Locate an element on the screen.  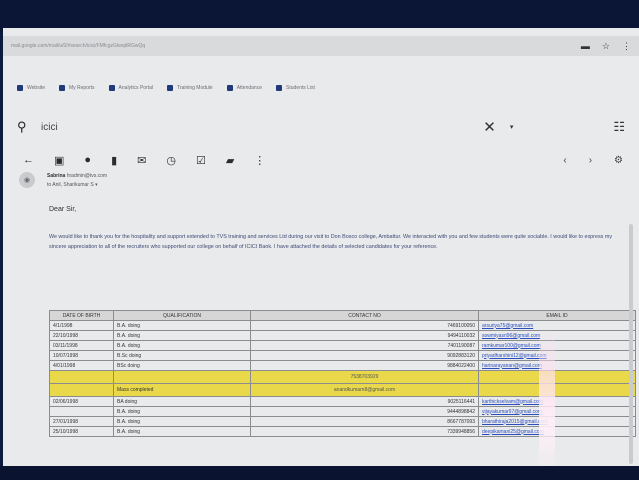
cell-dob: 27/01/1998 is located at coordinates (81, 421).